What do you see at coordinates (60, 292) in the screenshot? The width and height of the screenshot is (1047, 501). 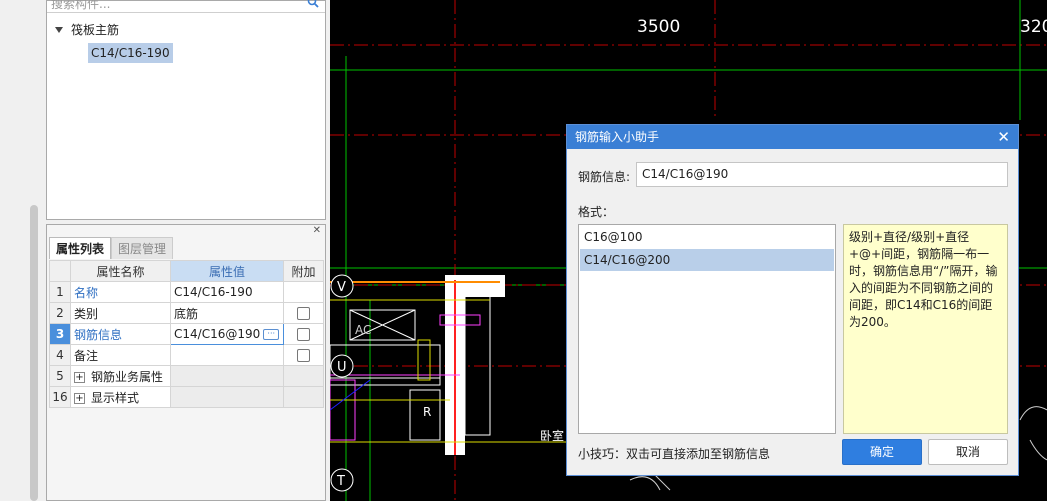 I see `row-number: 1` at bounding box center [60, 292].